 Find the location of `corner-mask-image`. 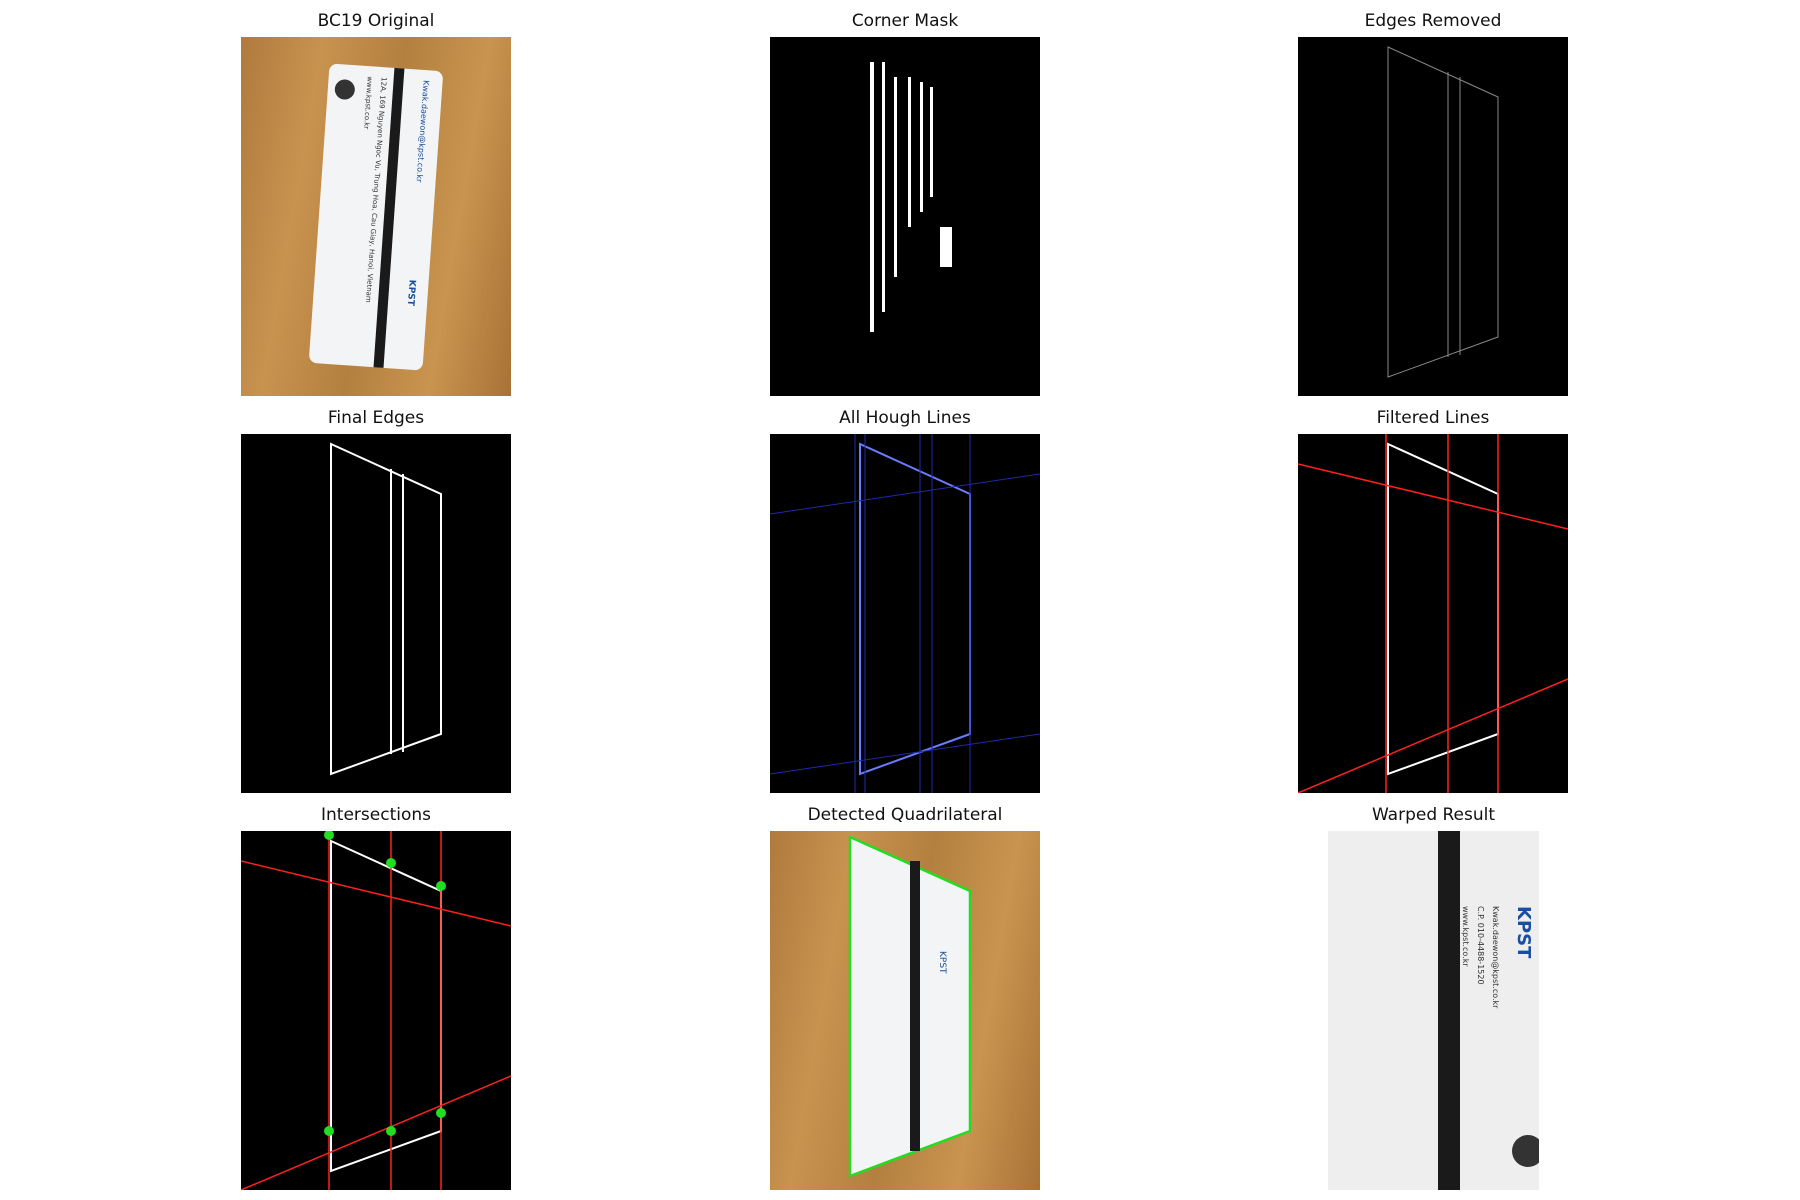

corner-mask-image is located at coordinates (905, 216).